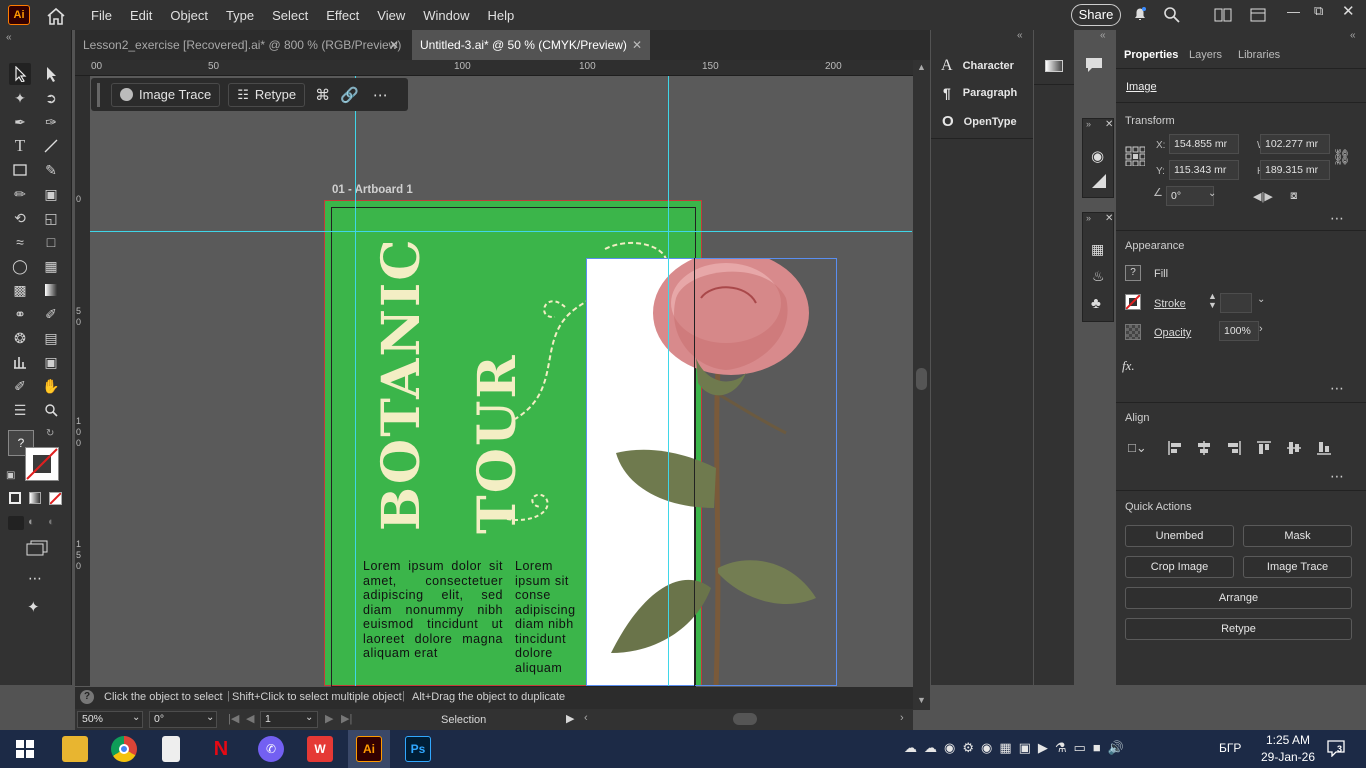 The height and width of the screenshot is (768, 1366). Describe the element at coordinates (51, 266) in the screenshot. I see `perspective-grid-icon: ▦` at that location.